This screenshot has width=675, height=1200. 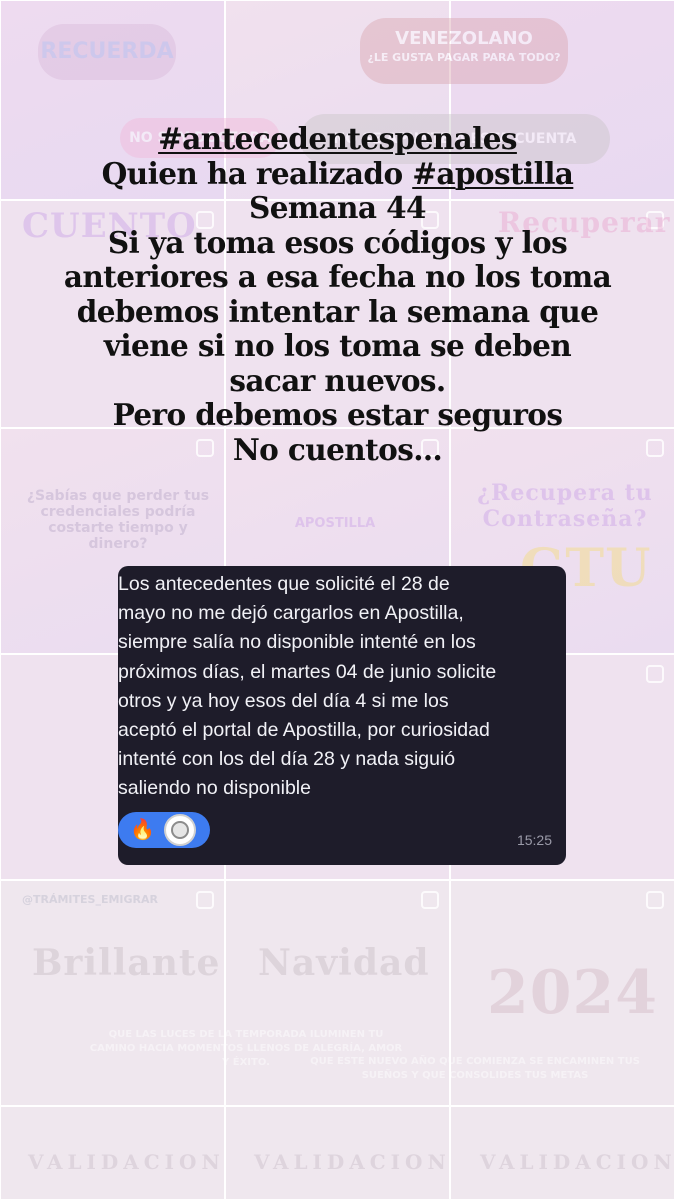 What do you see at coordinates (142, 830) in the screenshot?
I see `fire-reaction-icon: 🔥` at bounding box center [142, 830].